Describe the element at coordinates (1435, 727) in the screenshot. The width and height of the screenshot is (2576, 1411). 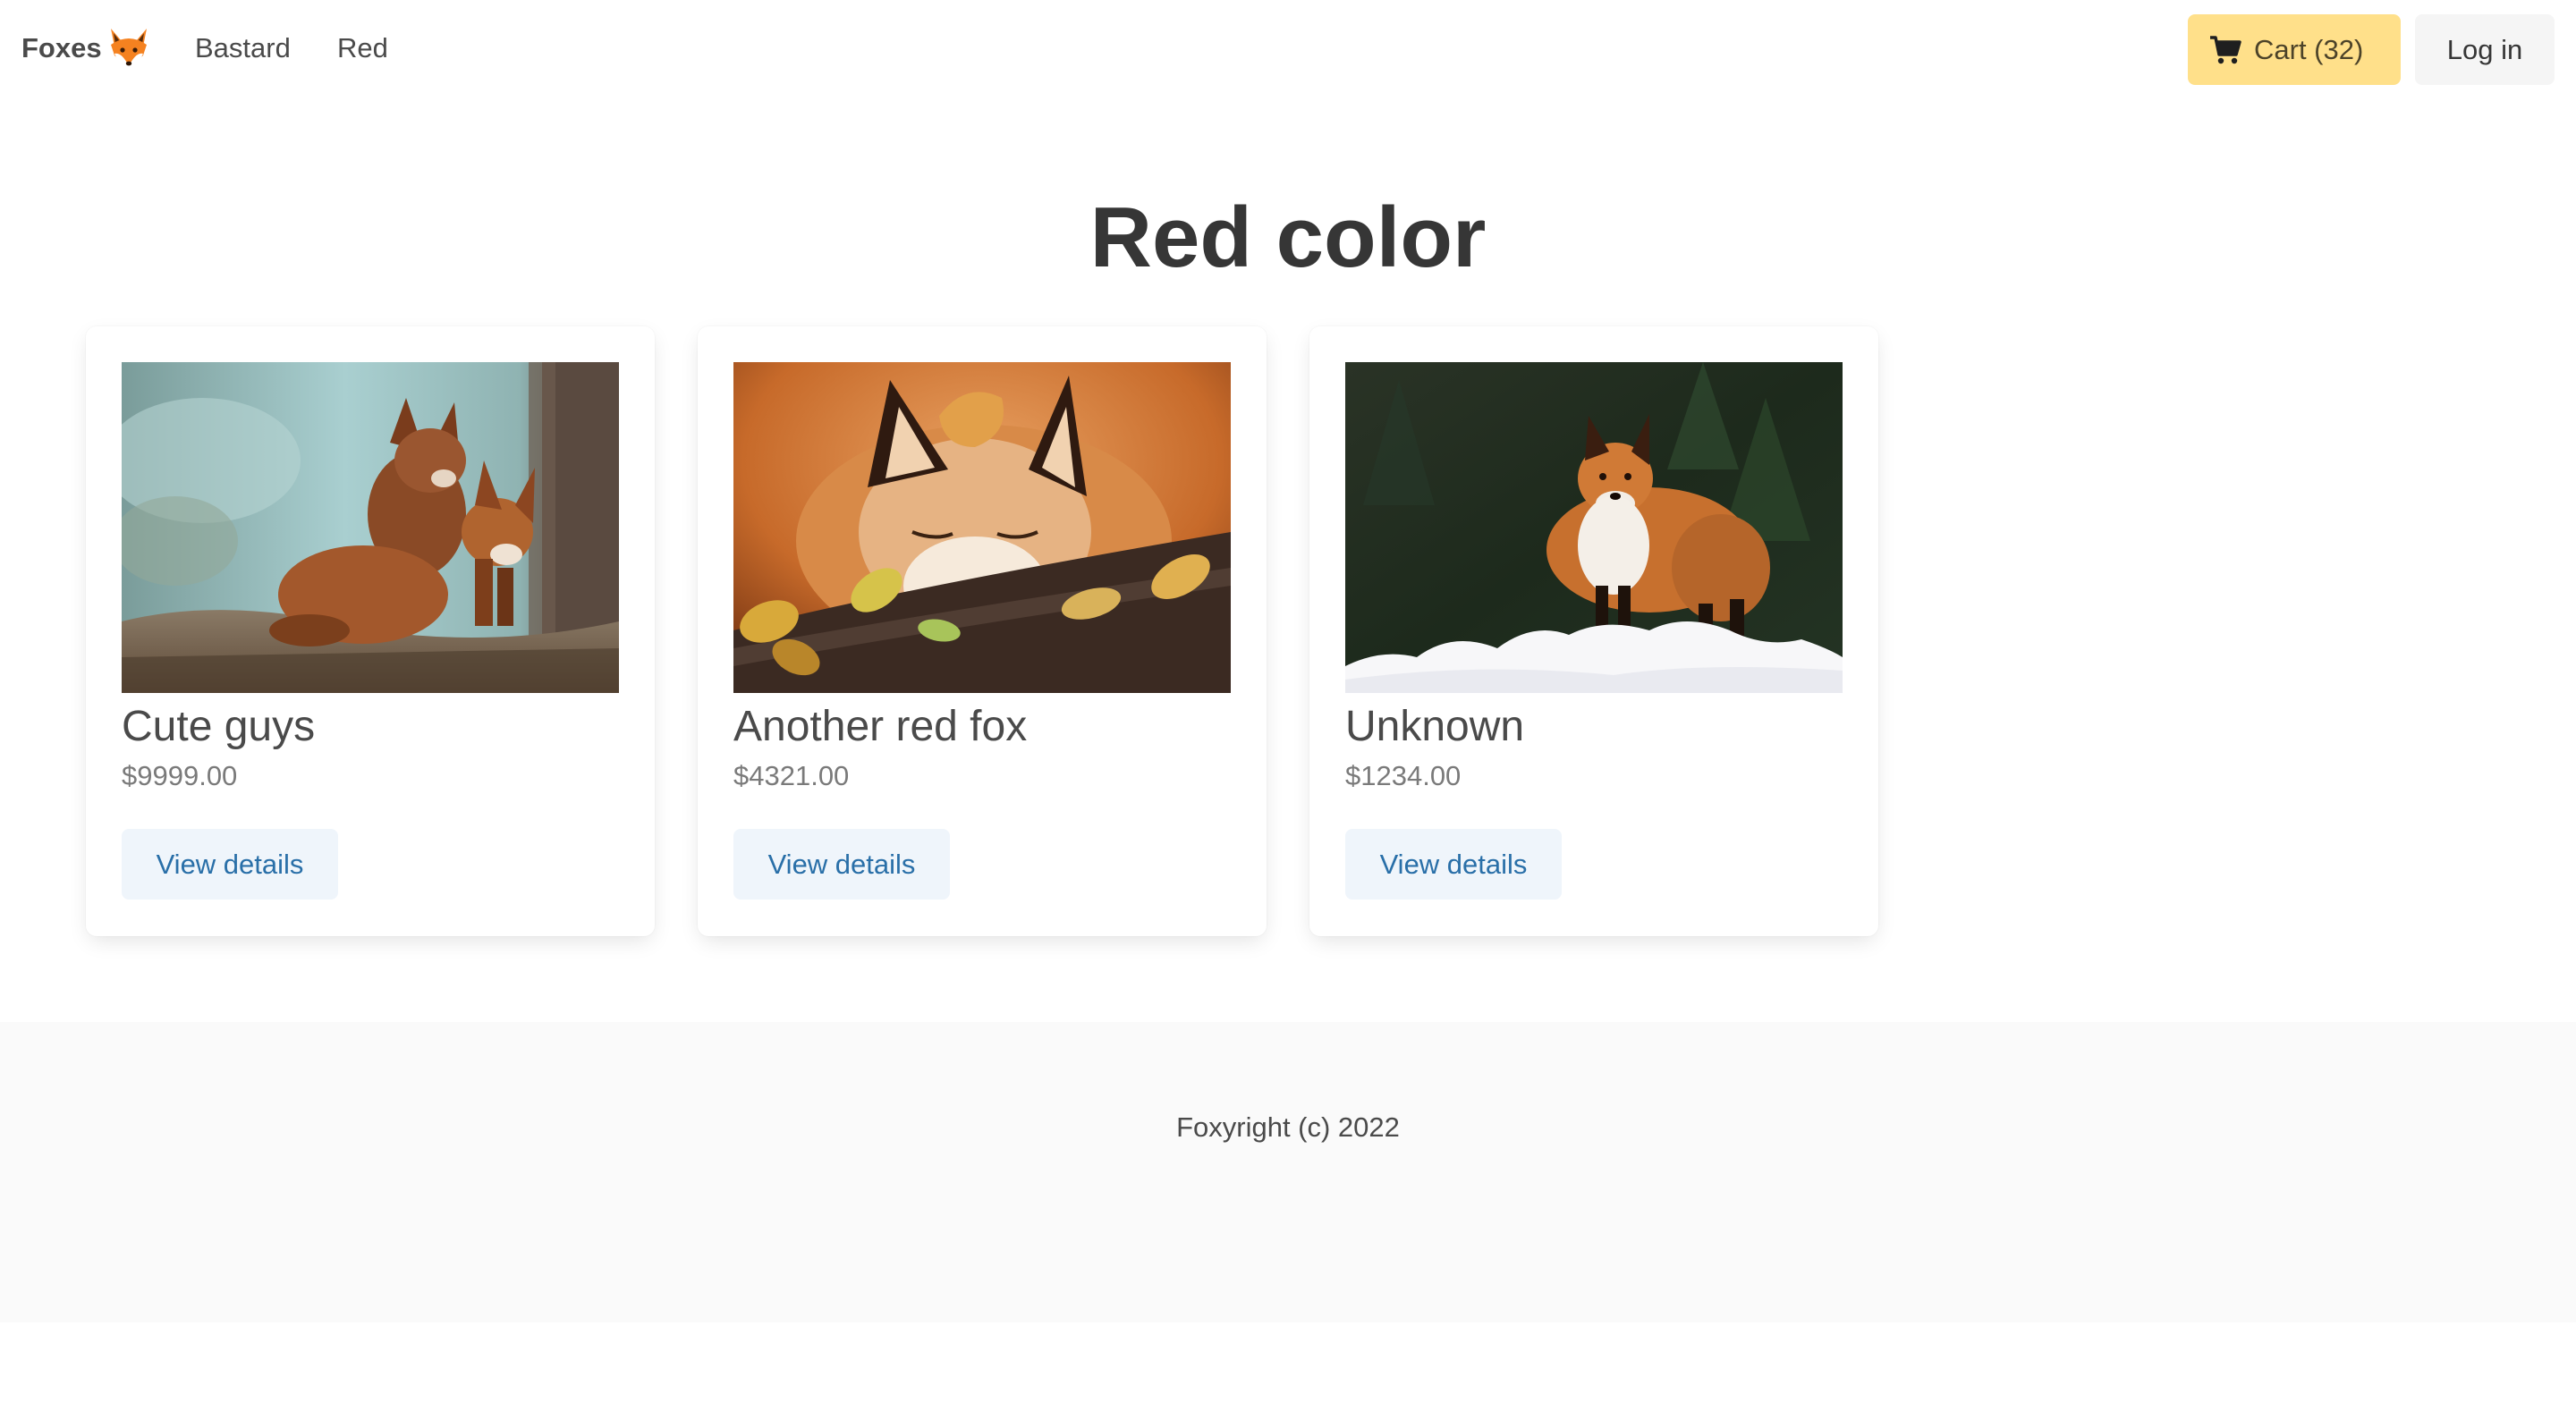
I see `product-name: Unknown` at that location.